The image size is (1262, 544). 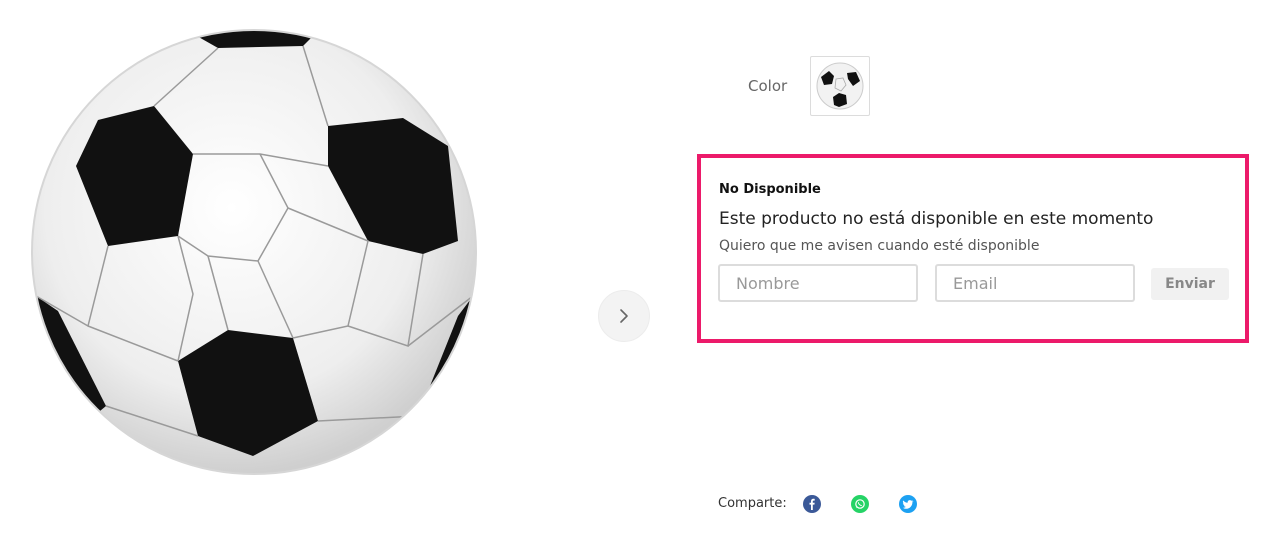 What do you see at coordinates (752, 503) in the screenshot?
I see `share-label: Comparte:` at bounding box center [752, 503].